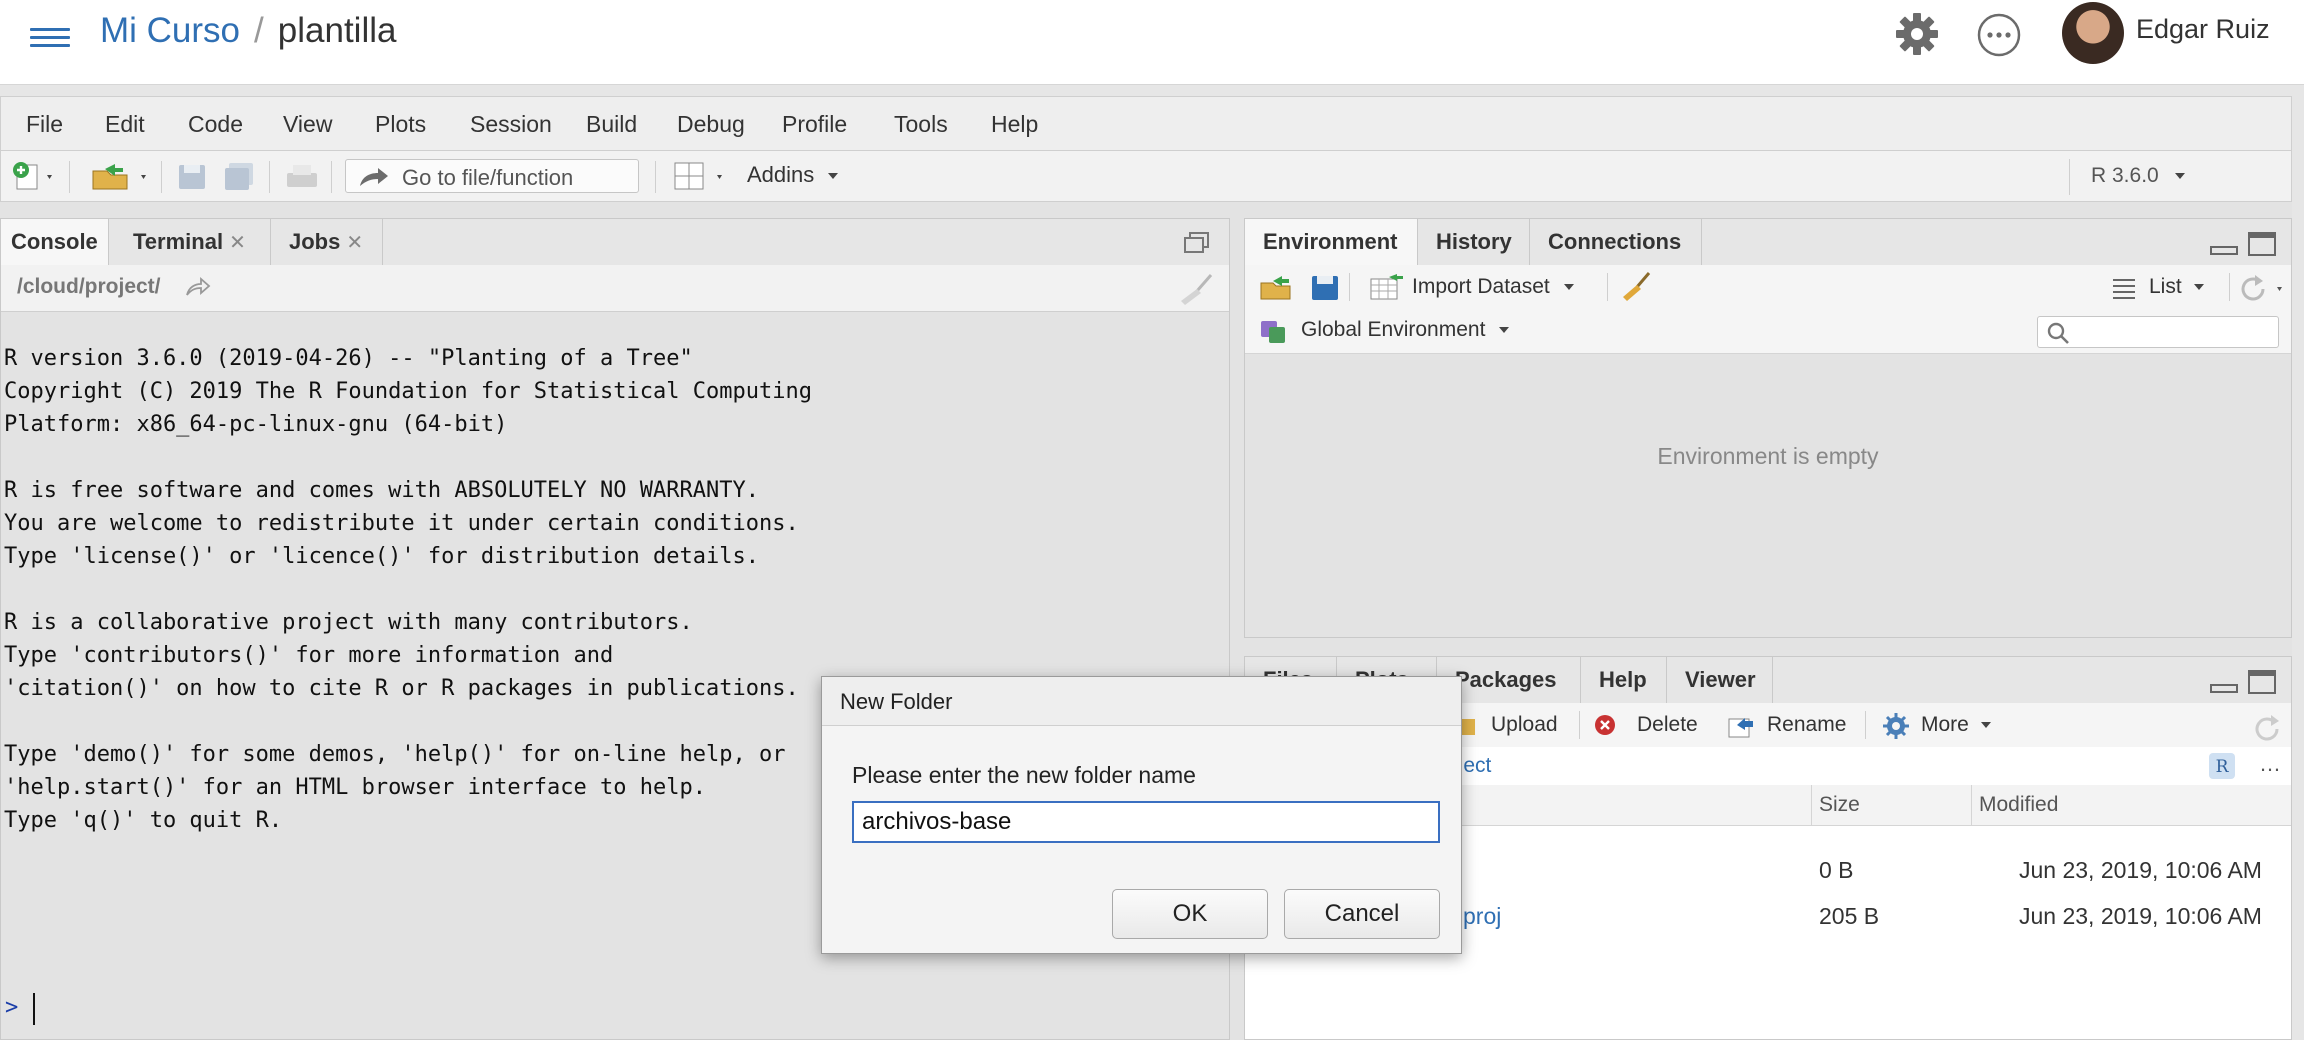 The height and width of the screenshot is (1040, 2304). I want to click on tab-console: Console, so click(55, 242).